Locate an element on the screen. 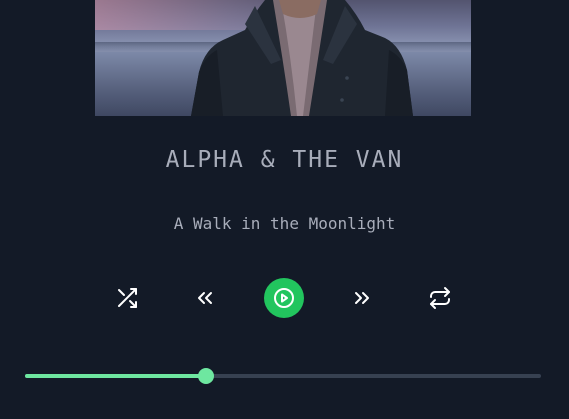 Image resolution: width=569 pixels, height=419 pixels. play-circle-icon is located at coordinates (284, 298).